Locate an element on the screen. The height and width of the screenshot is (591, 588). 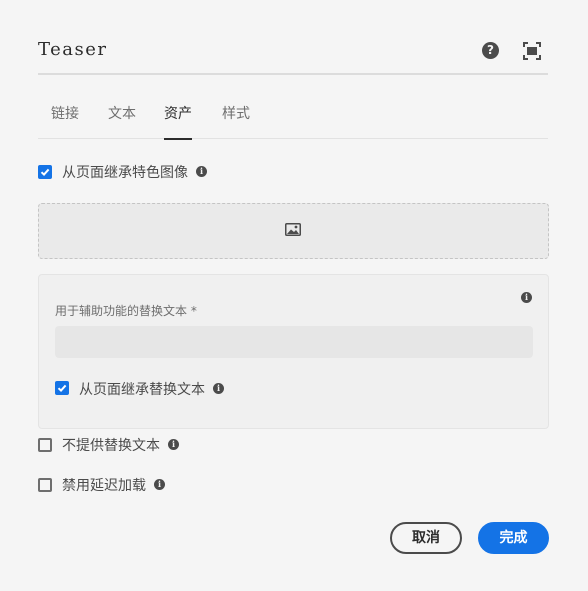
alt-text-label: 用于辅助功能的替换文本 * is located at coordinates (126, 311).